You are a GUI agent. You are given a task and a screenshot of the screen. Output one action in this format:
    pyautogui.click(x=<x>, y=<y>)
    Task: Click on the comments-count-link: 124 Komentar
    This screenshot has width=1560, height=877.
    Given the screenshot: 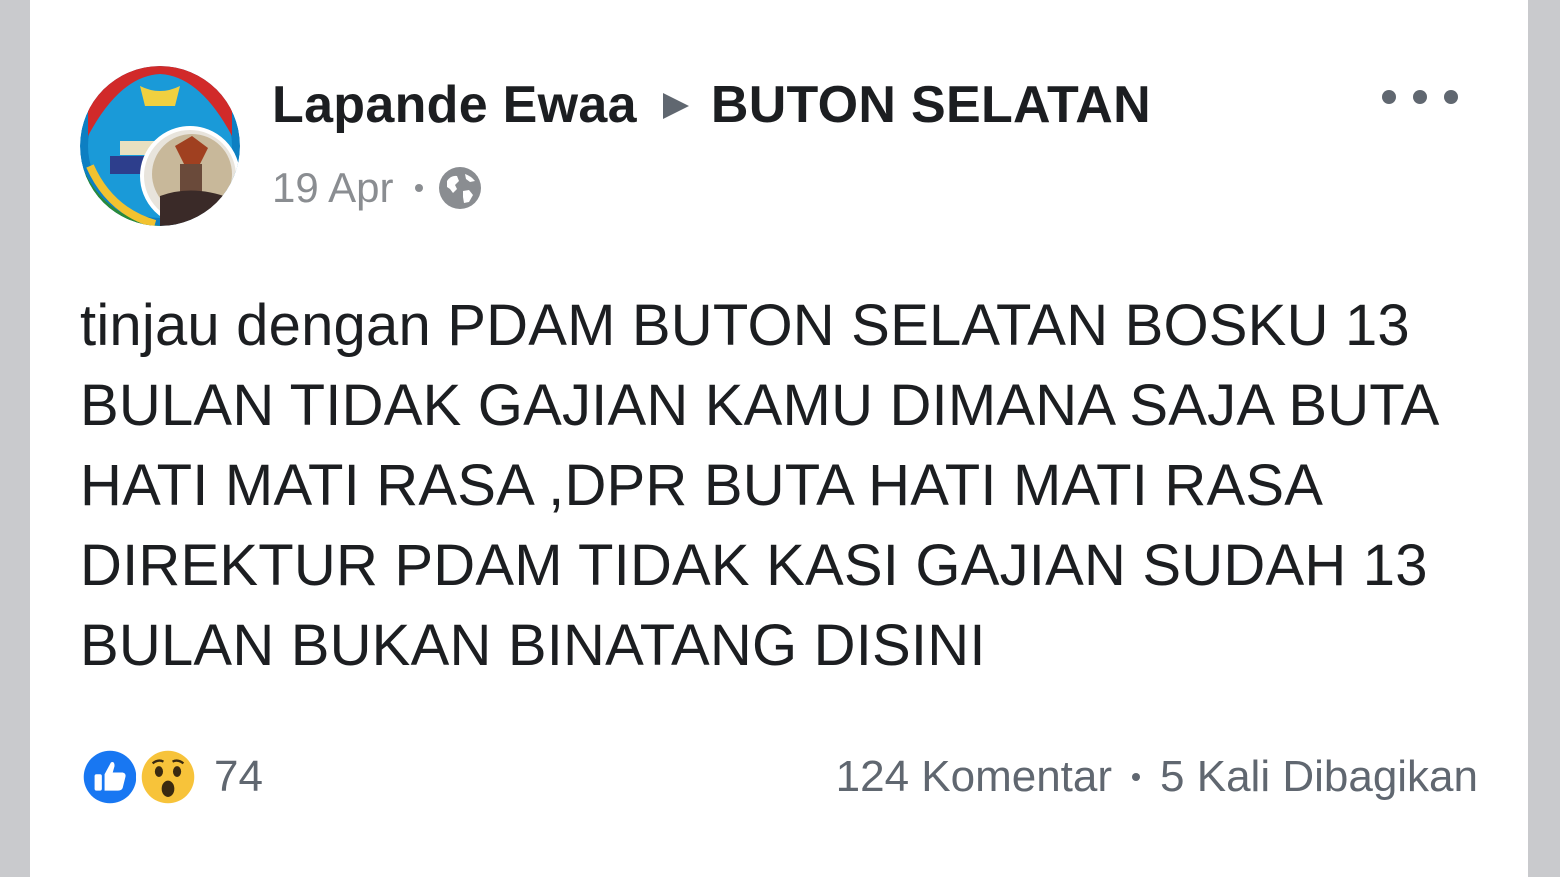 What is the action you would take?
    pyautogui.click(x=974, y=777)
    